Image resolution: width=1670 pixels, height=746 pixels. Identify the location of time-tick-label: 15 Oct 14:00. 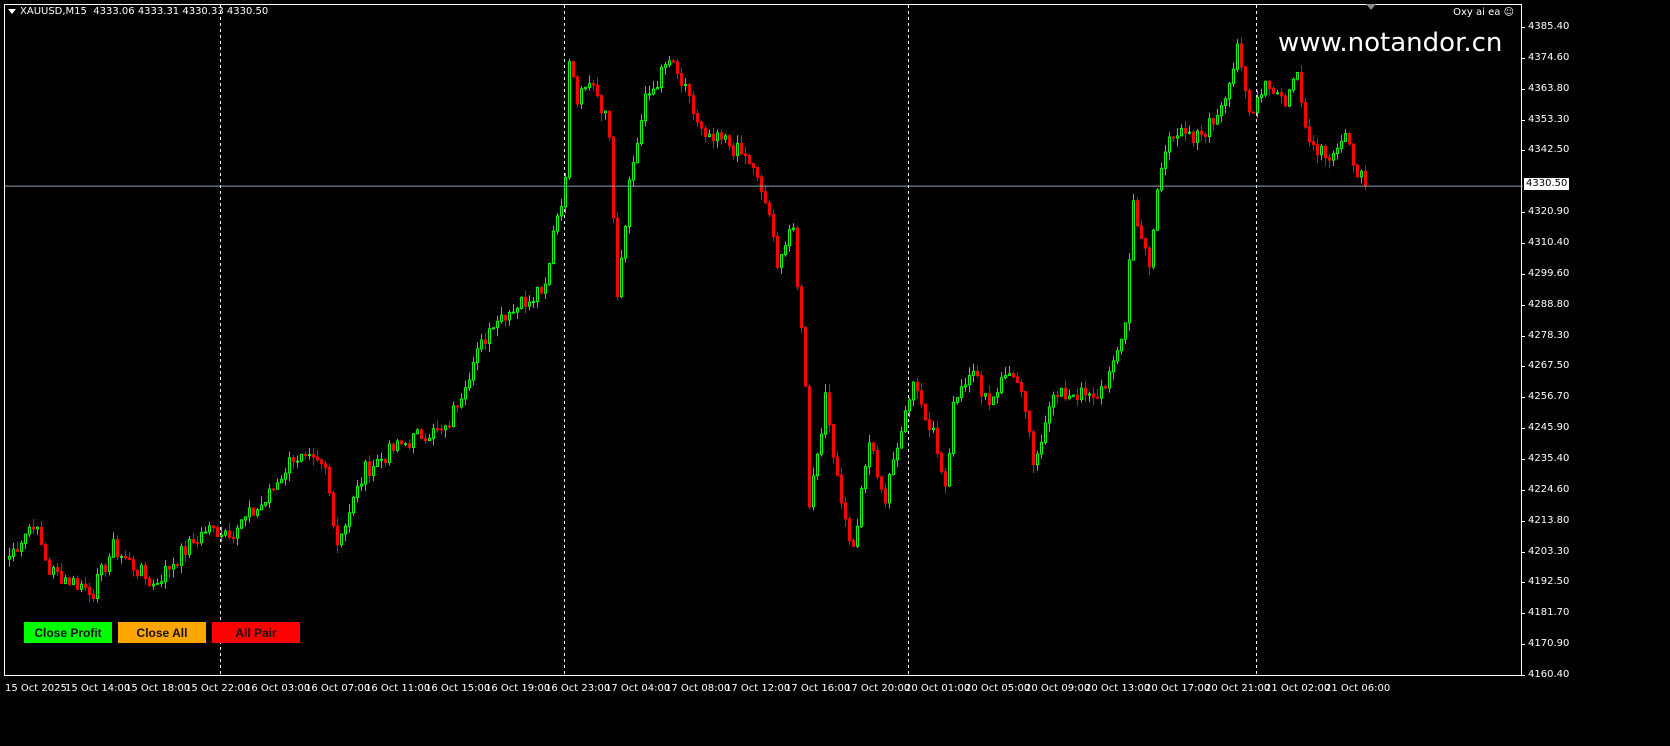
(98, 688).